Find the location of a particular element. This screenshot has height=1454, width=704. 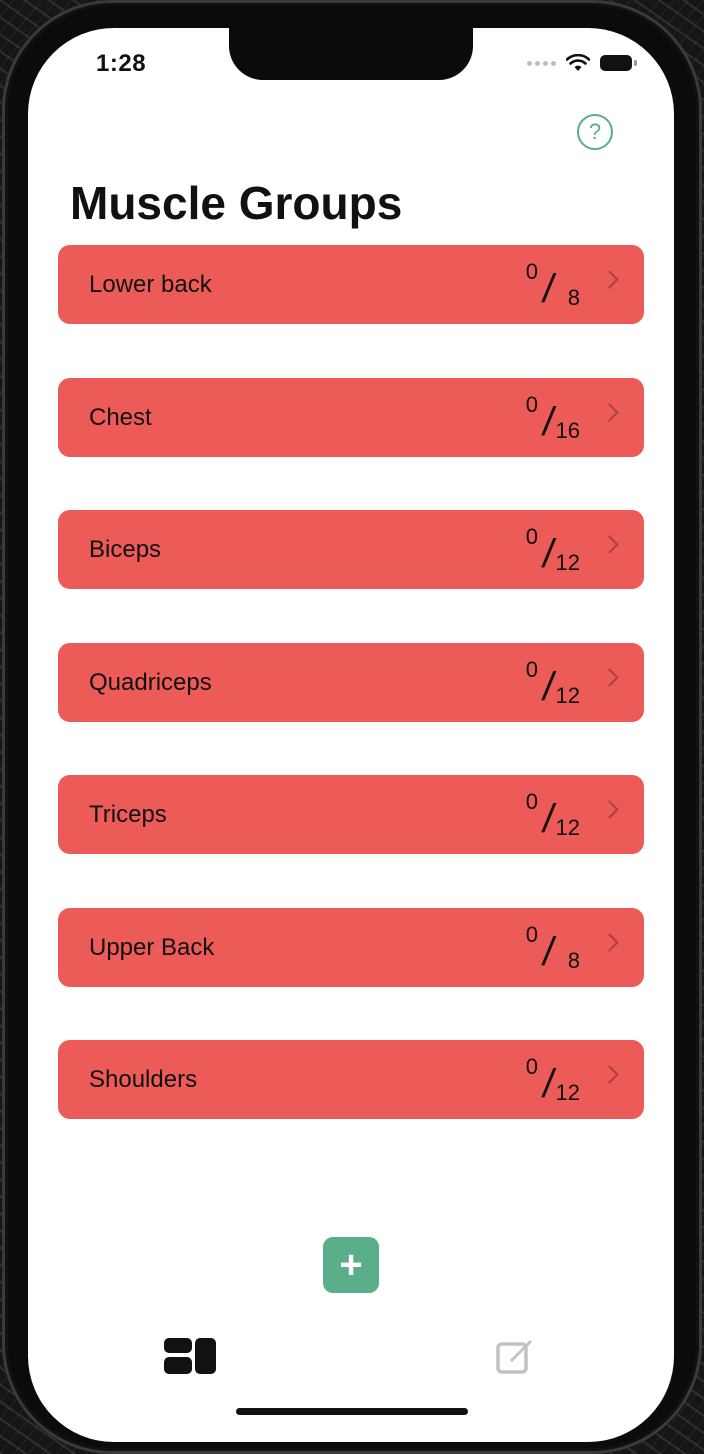

edit-tab is located at coordinates (515, 1355).